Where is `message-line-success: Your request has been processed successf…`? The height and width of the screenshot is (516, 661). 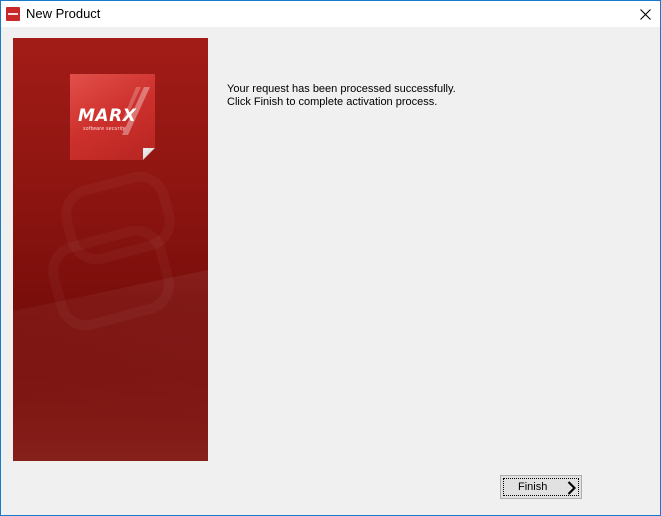
message-line-success: Your request has been processed successf… is located at coordinates (341, 89).